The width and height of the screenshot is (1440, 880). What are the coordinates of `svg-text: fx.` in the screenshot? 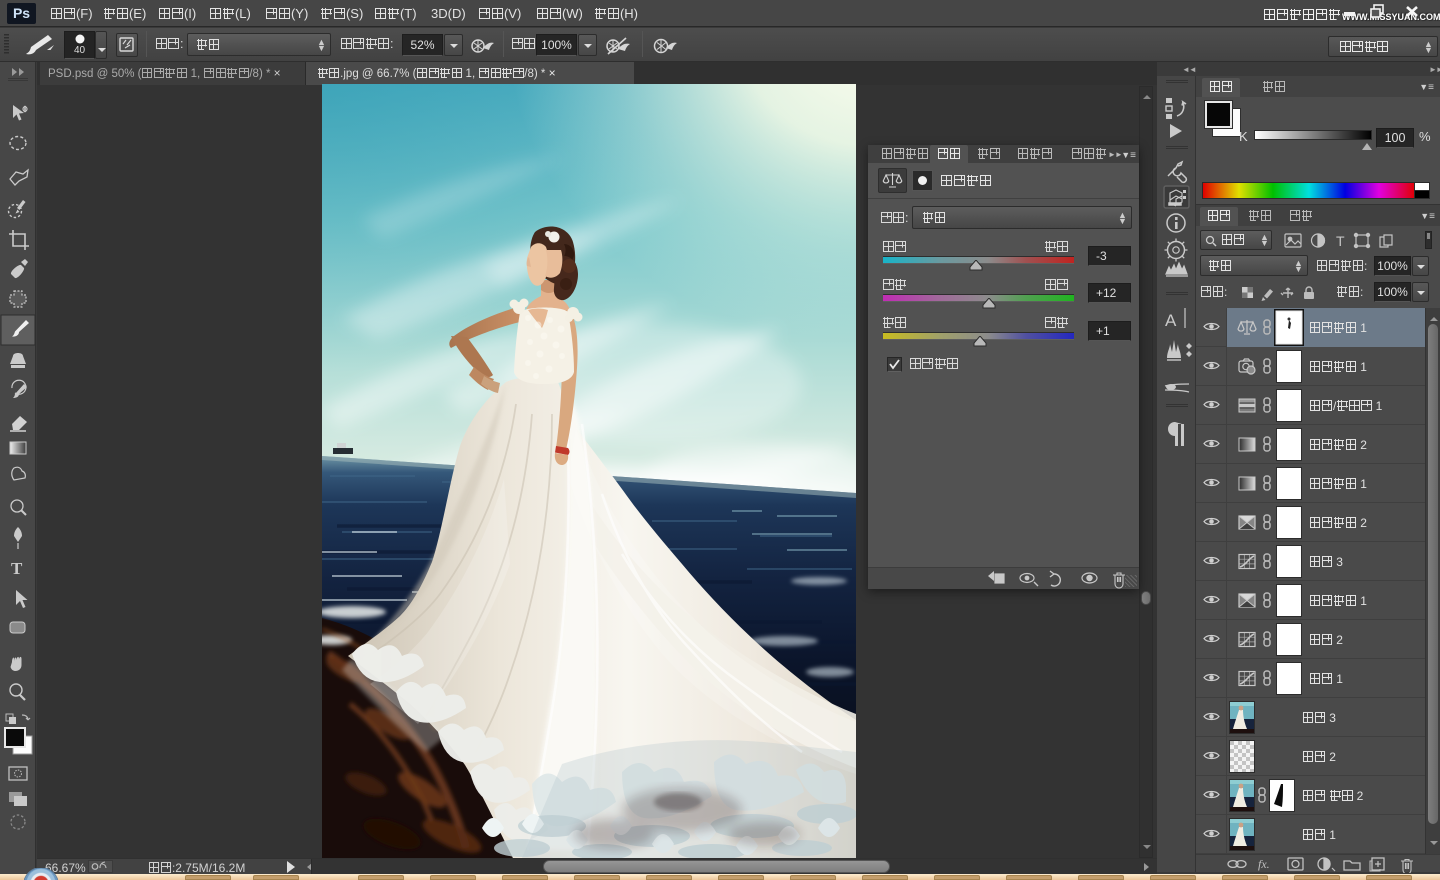 It's located at (1264, 864).